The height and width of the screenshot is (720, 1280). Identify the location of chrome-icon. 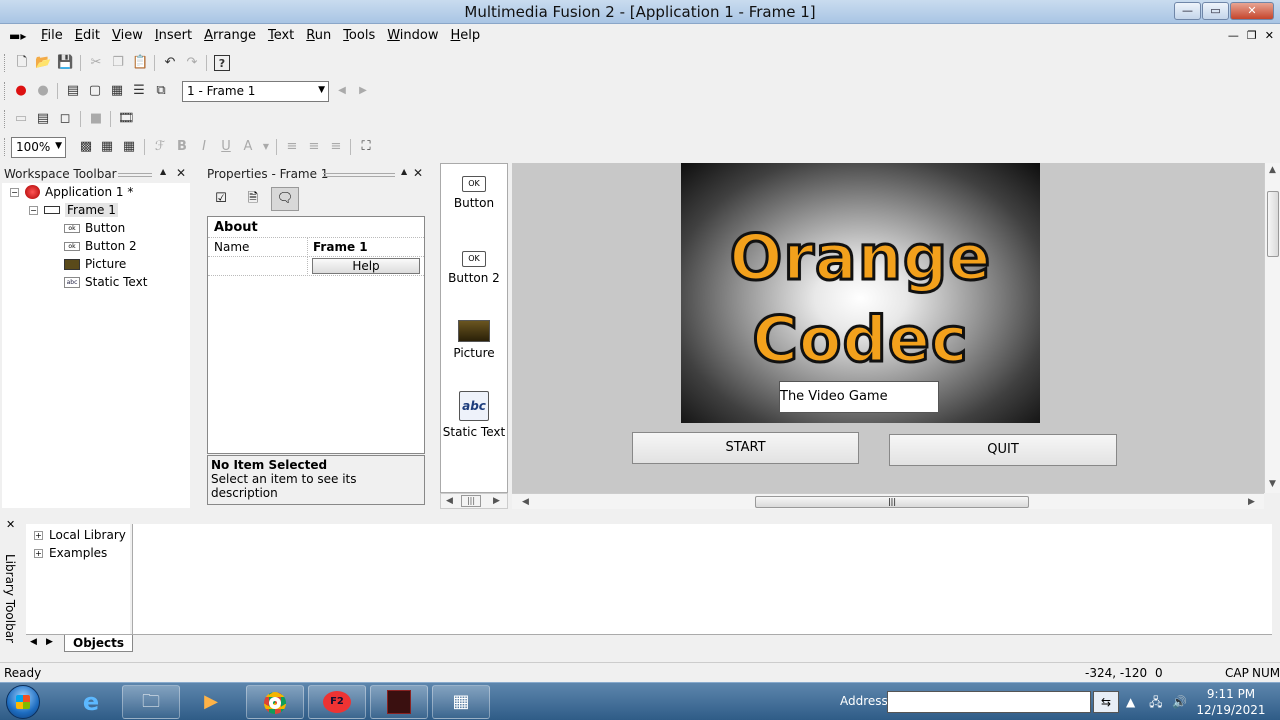
(275, 702).